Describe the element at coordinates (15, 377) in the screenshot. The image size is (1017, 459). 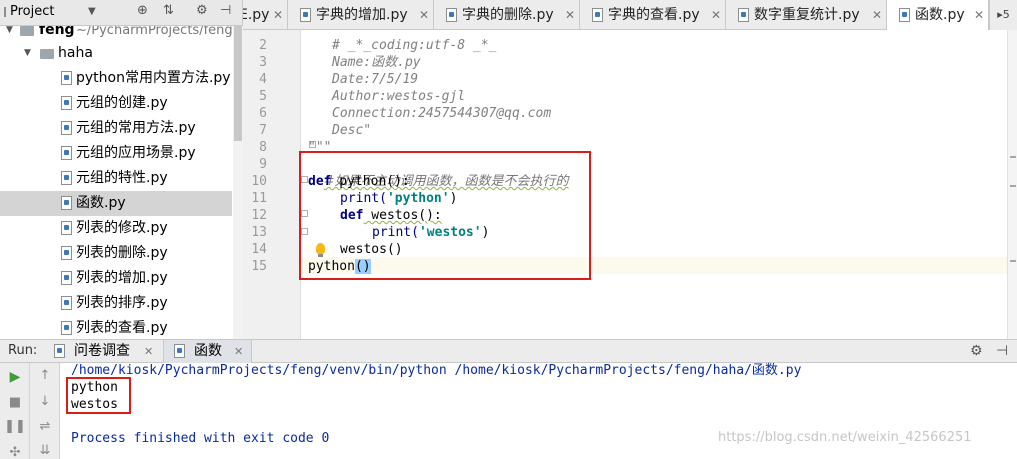
I see `rerun-icon: ▶` at that location.